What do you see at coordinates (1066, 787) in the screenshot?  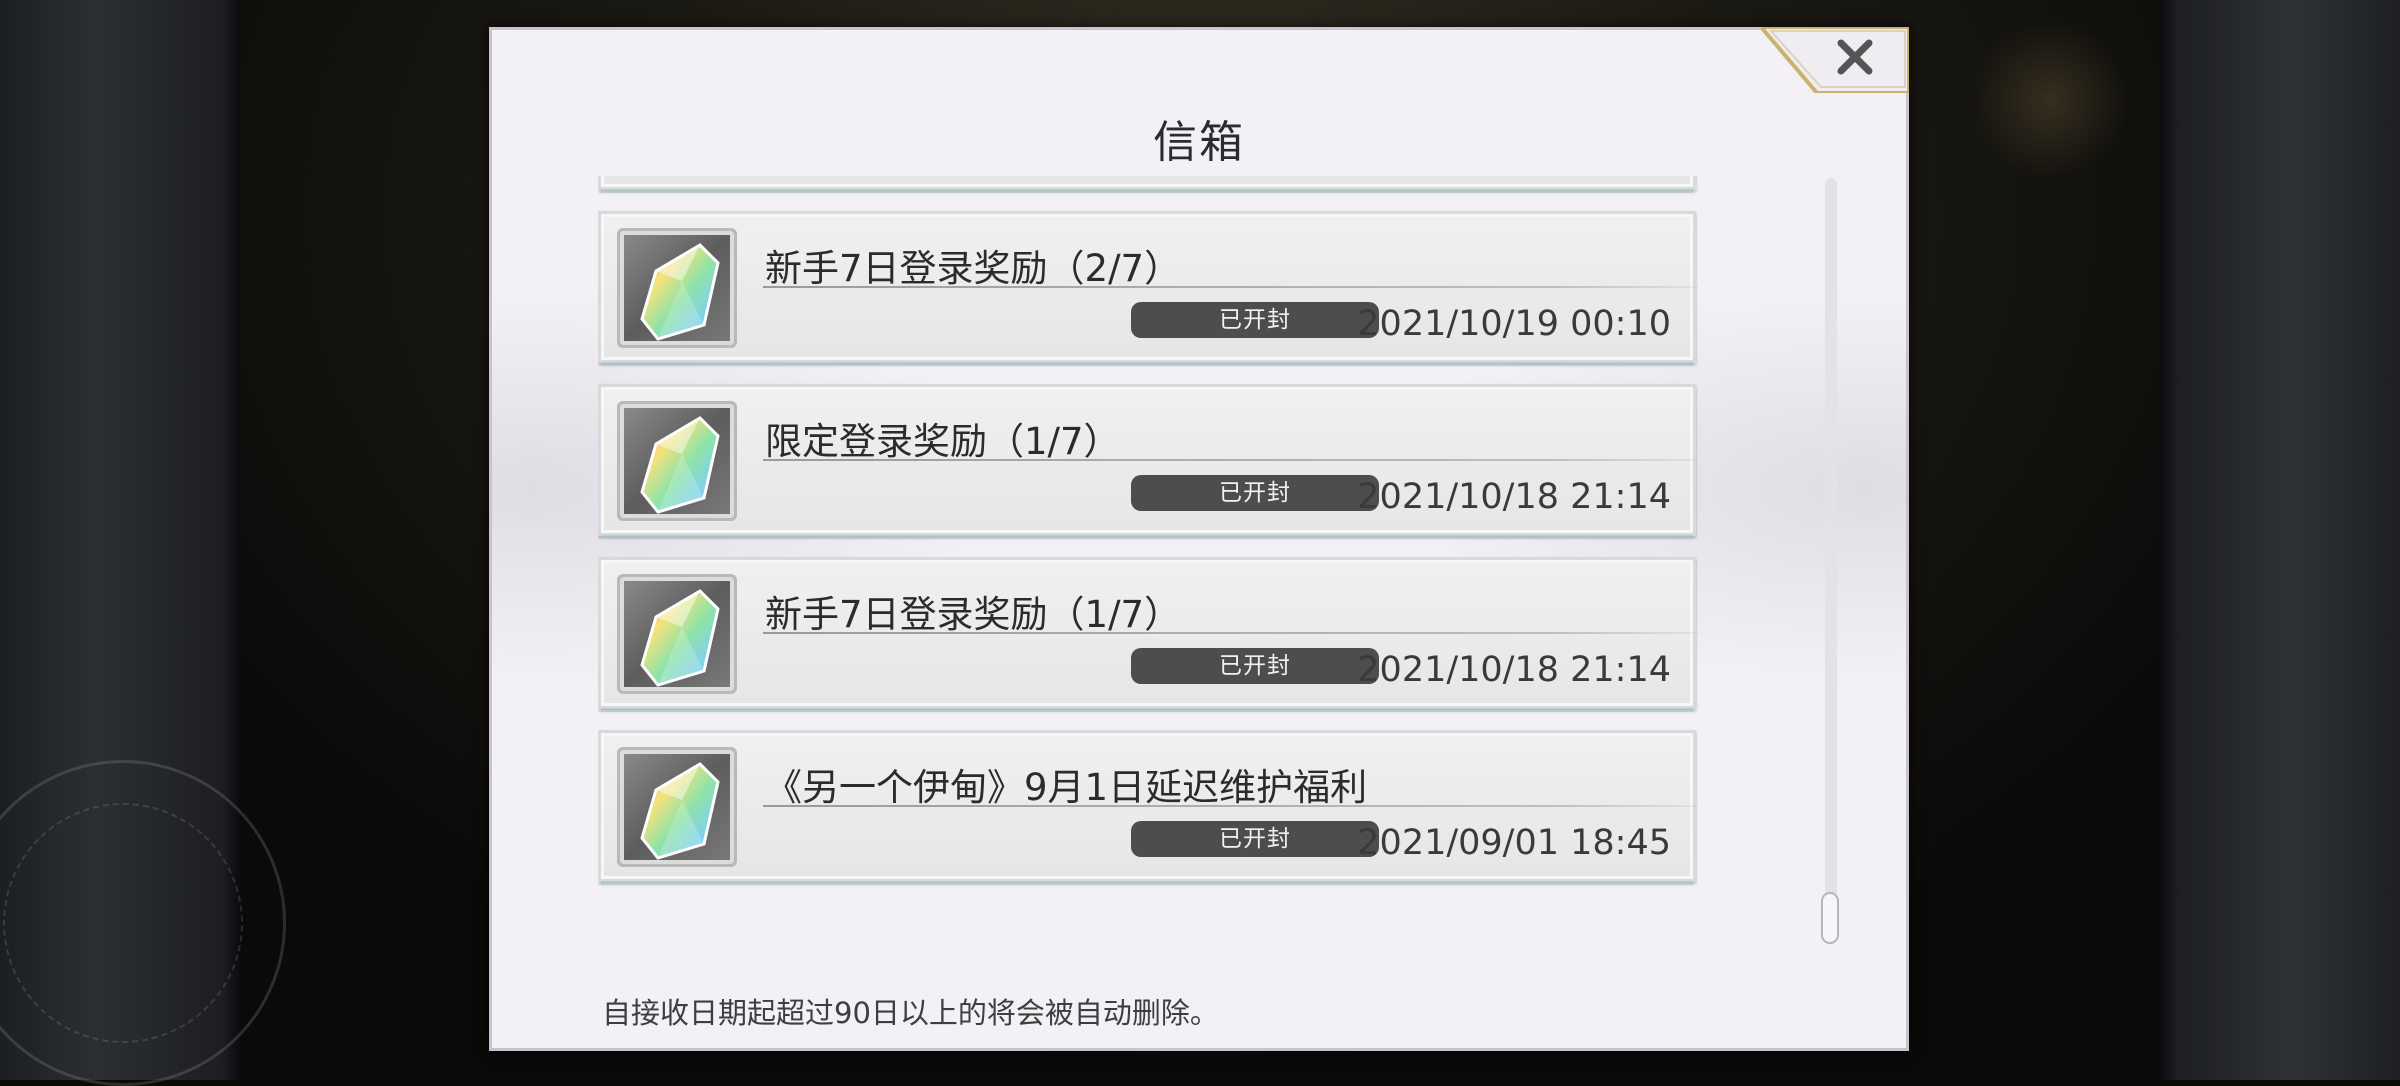 I see `mail-title: 《另一个伊甸》9月1日延迟维护福利` at bounding box center [1066, 787].